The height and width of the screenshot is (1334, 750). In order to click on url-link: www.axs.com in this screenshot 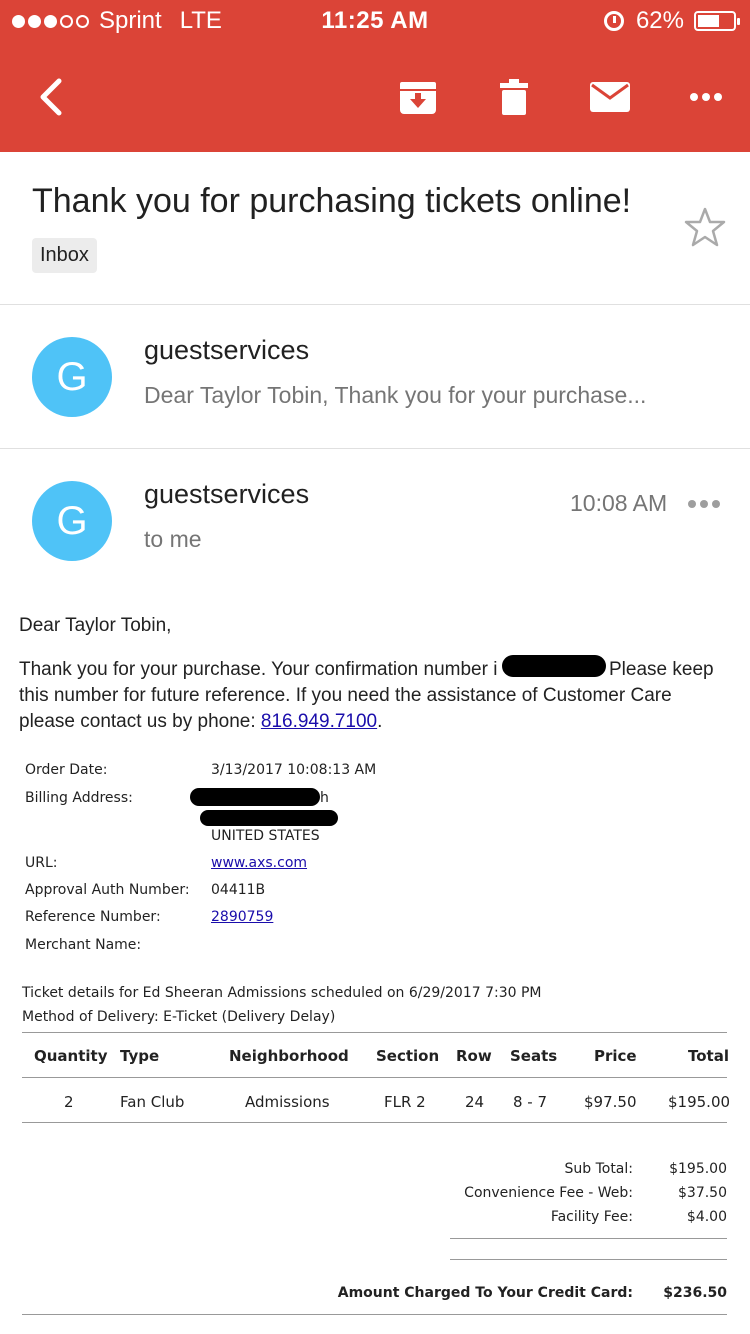, I will do `click(259, 863)`.